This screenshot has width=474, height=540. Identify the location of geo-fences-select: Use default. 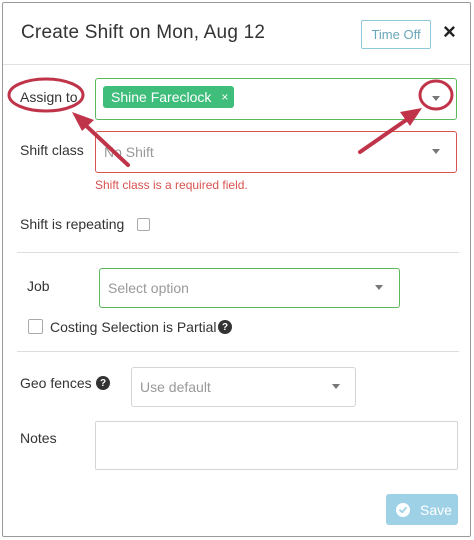
(243, 387).